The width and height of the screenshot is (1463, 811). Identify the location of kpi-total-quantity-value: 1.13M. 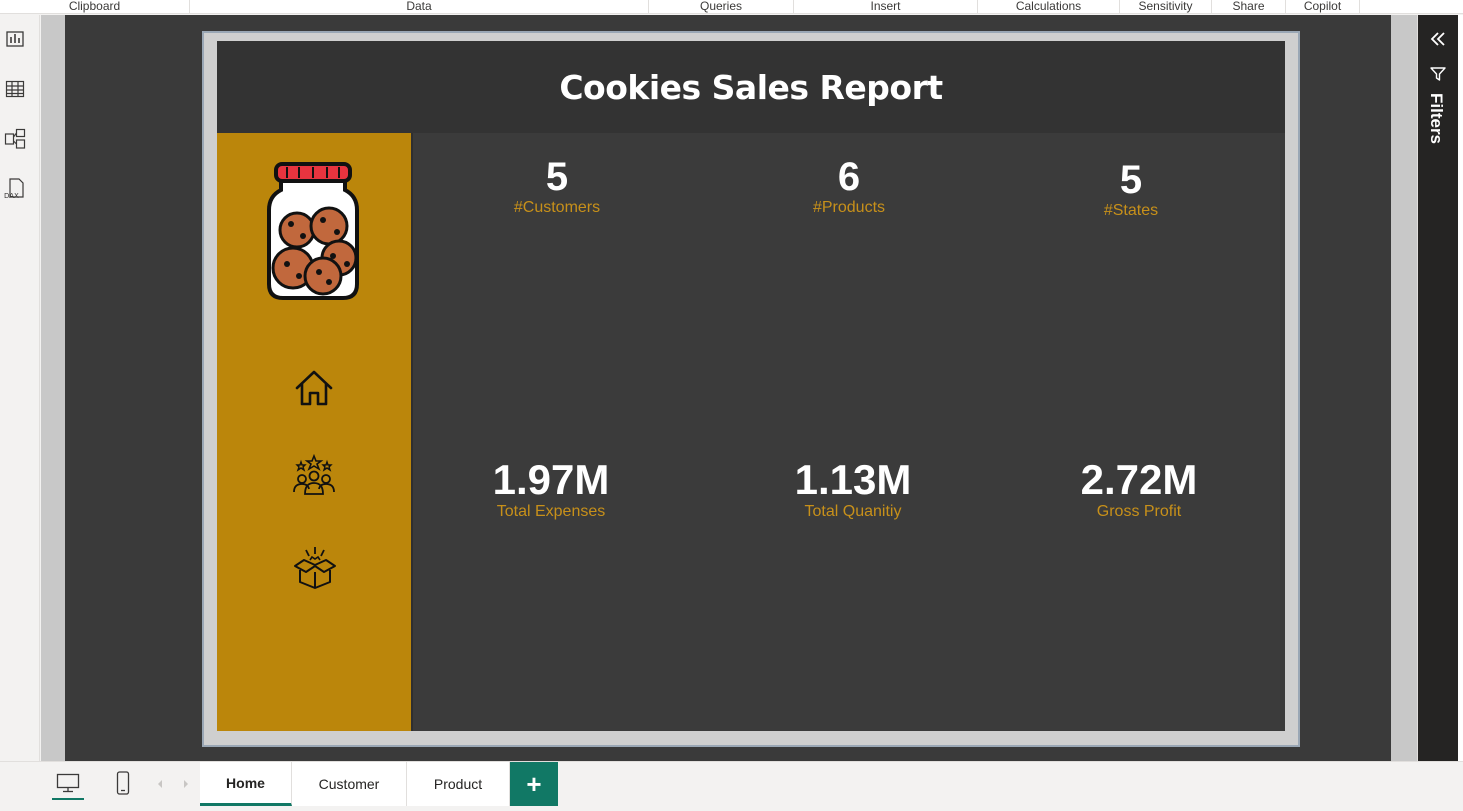
(853, 479).